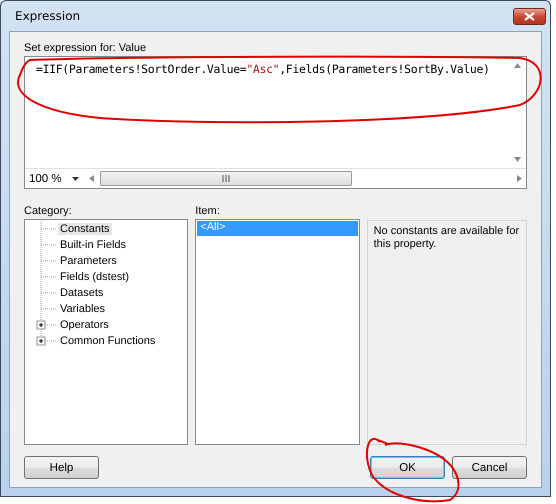  Describe the element at coordinates (55, 178) in the screenshot. I see `zoom-dropdown: 100 %` at that location.